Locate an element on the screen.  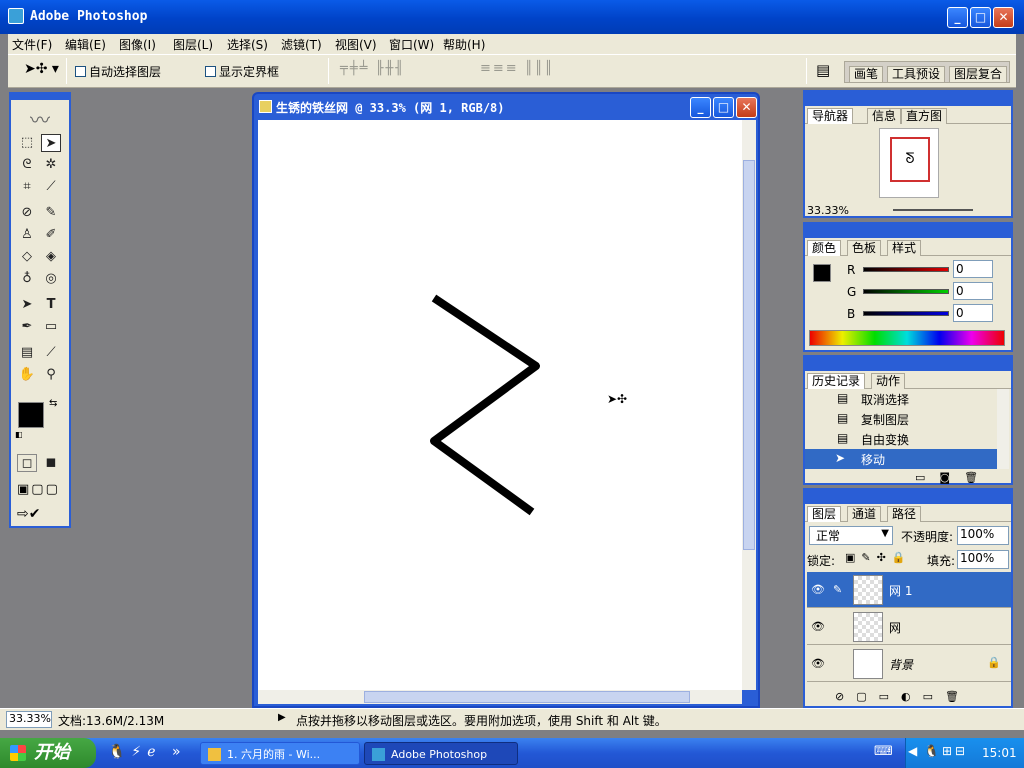
menu-view: 视图(V) is located at coordinates (356, 44).